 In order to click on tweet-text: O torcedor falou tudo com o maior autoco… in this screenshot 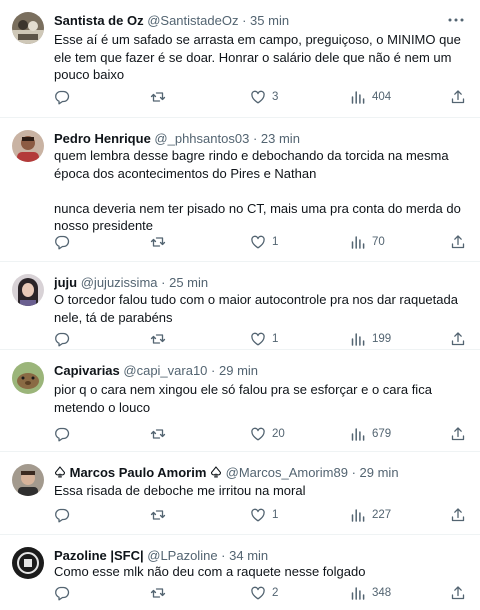, I will do `click(256, 308)`.